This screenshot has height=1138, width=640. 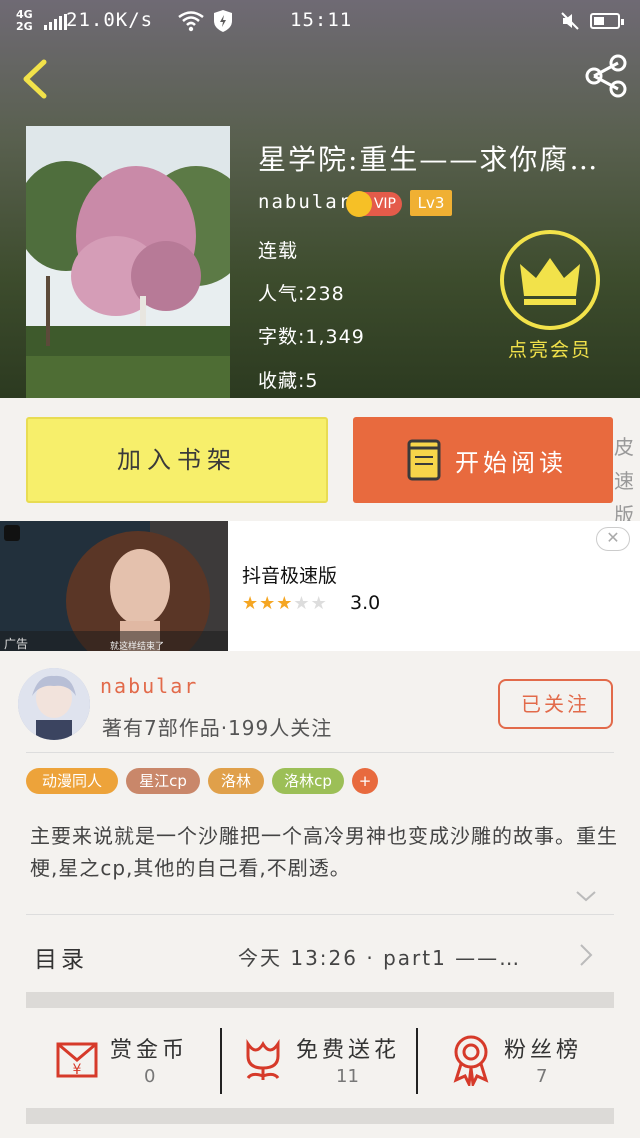 What do you see at coordinates (72, 781) in the screenshot?
I see `tag-item: 动漫同人` at bounding box center [72, 781].